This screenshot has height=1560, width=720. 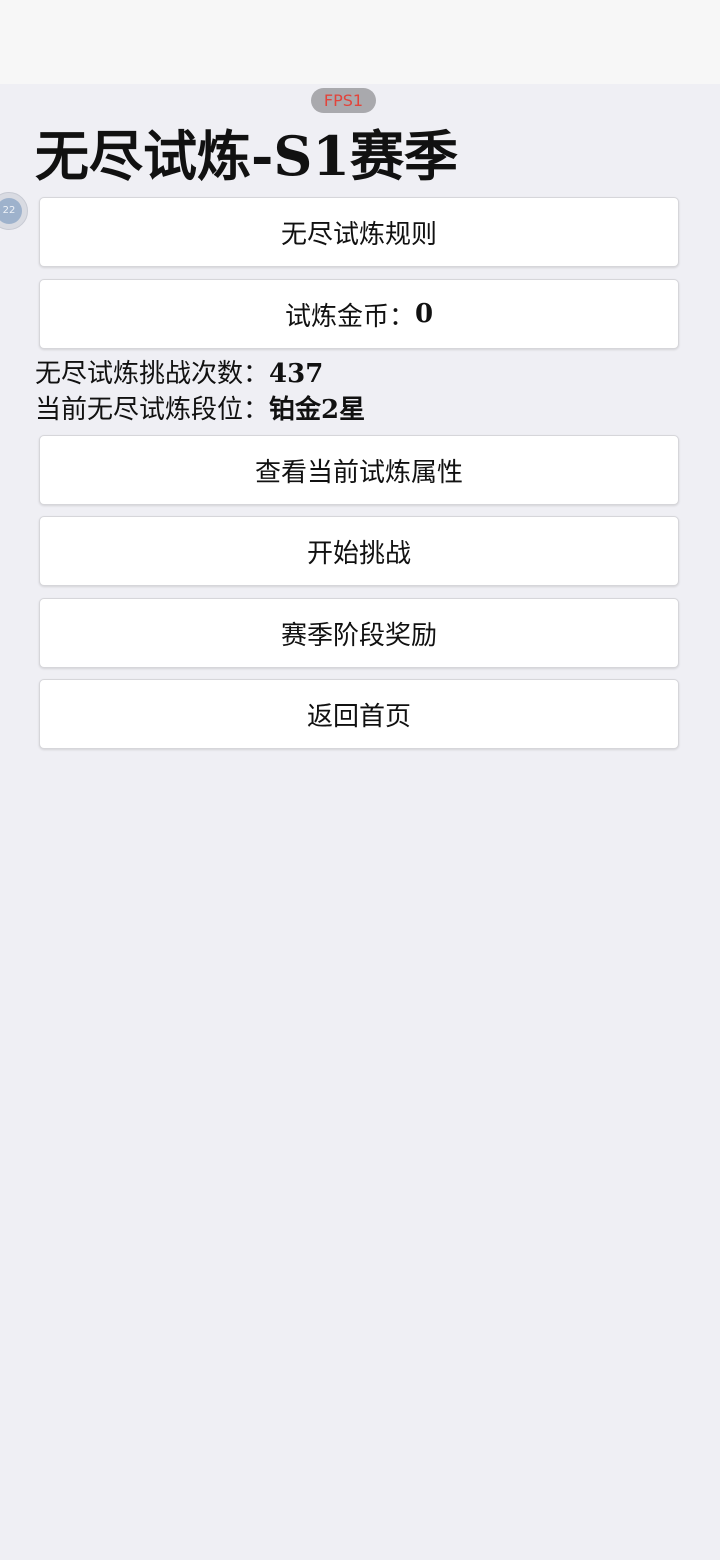 I want to click on rank-line: 当前无尽试炼段位：铂金2星, so click(x=200, y=410).